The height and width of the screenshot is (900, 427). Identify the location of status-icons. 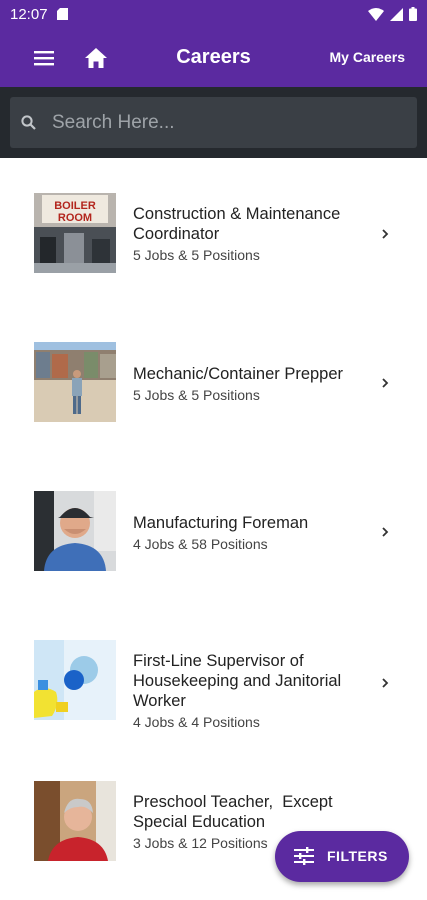
(392, 14).